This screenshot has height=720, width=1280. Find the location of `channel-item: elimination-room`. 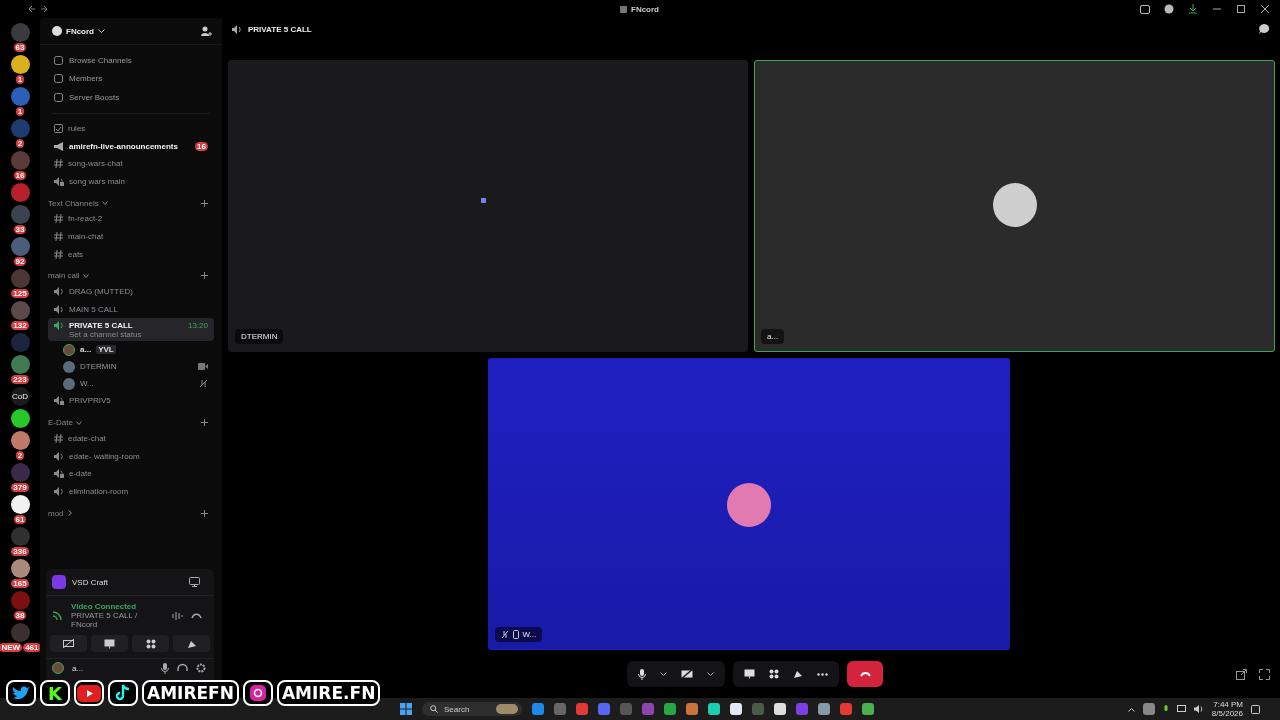

channel-item: elimination-room is located at coordinates (131, 491).